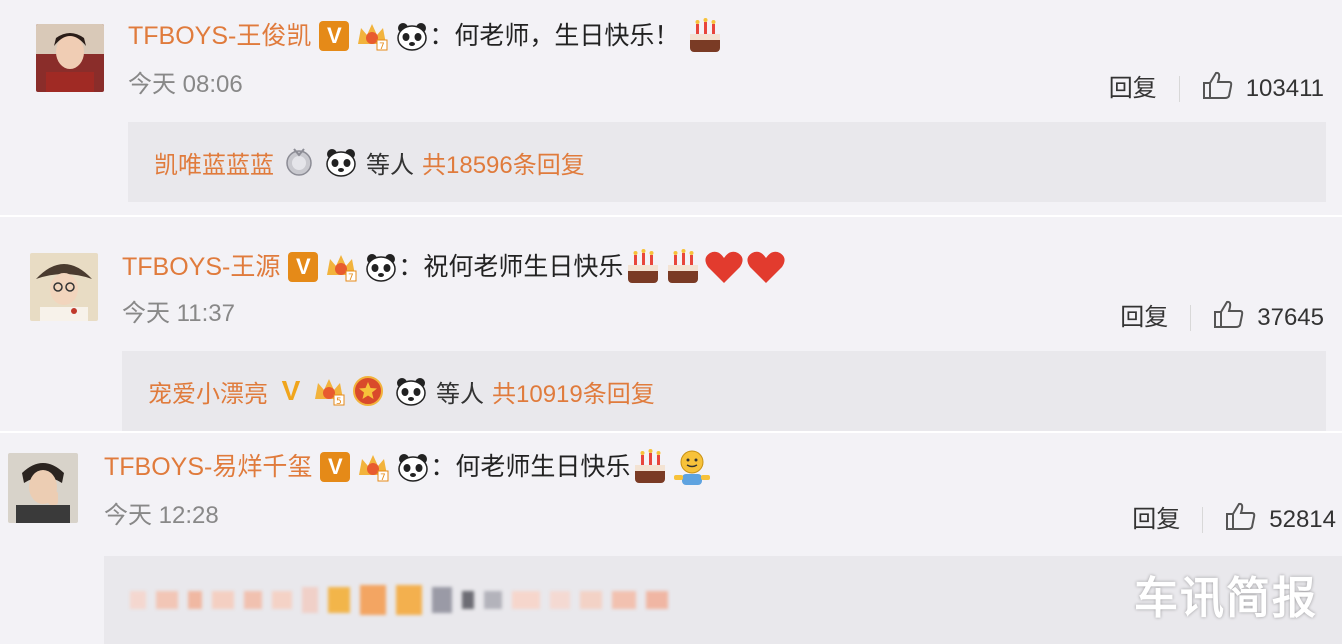  I want to click on reply-summary: 凯唯蓝蓝蓝 等人 共18596条回复, so click(727, 162).